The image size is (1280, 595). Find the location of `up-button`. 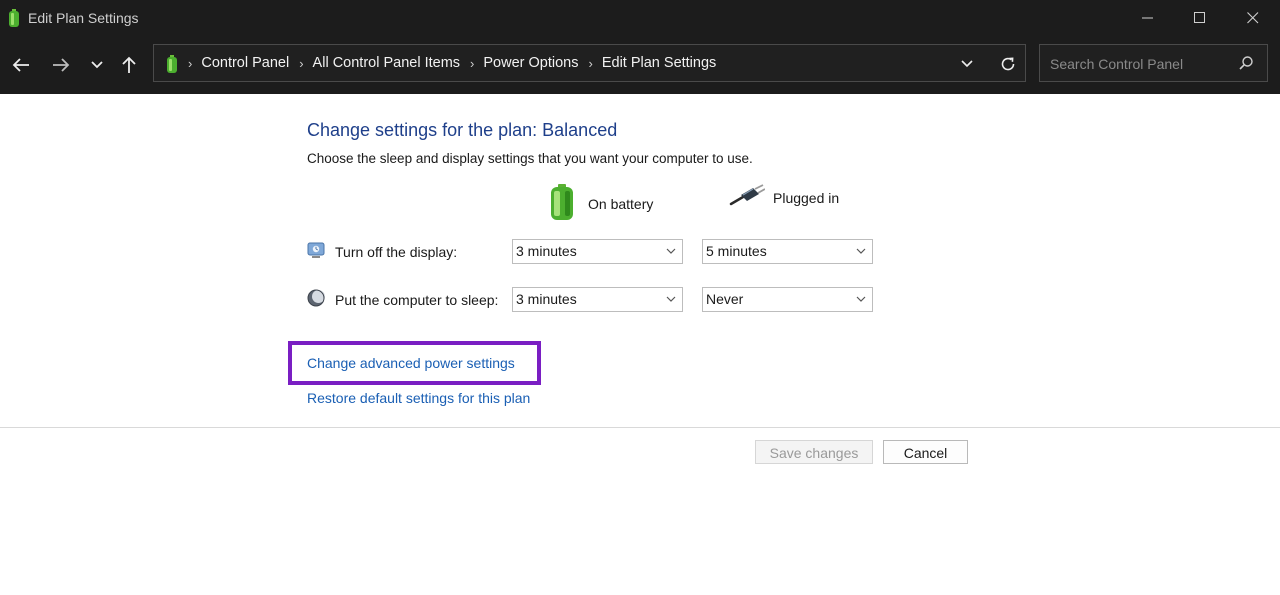

up-button is located at coordinates (129, 65).